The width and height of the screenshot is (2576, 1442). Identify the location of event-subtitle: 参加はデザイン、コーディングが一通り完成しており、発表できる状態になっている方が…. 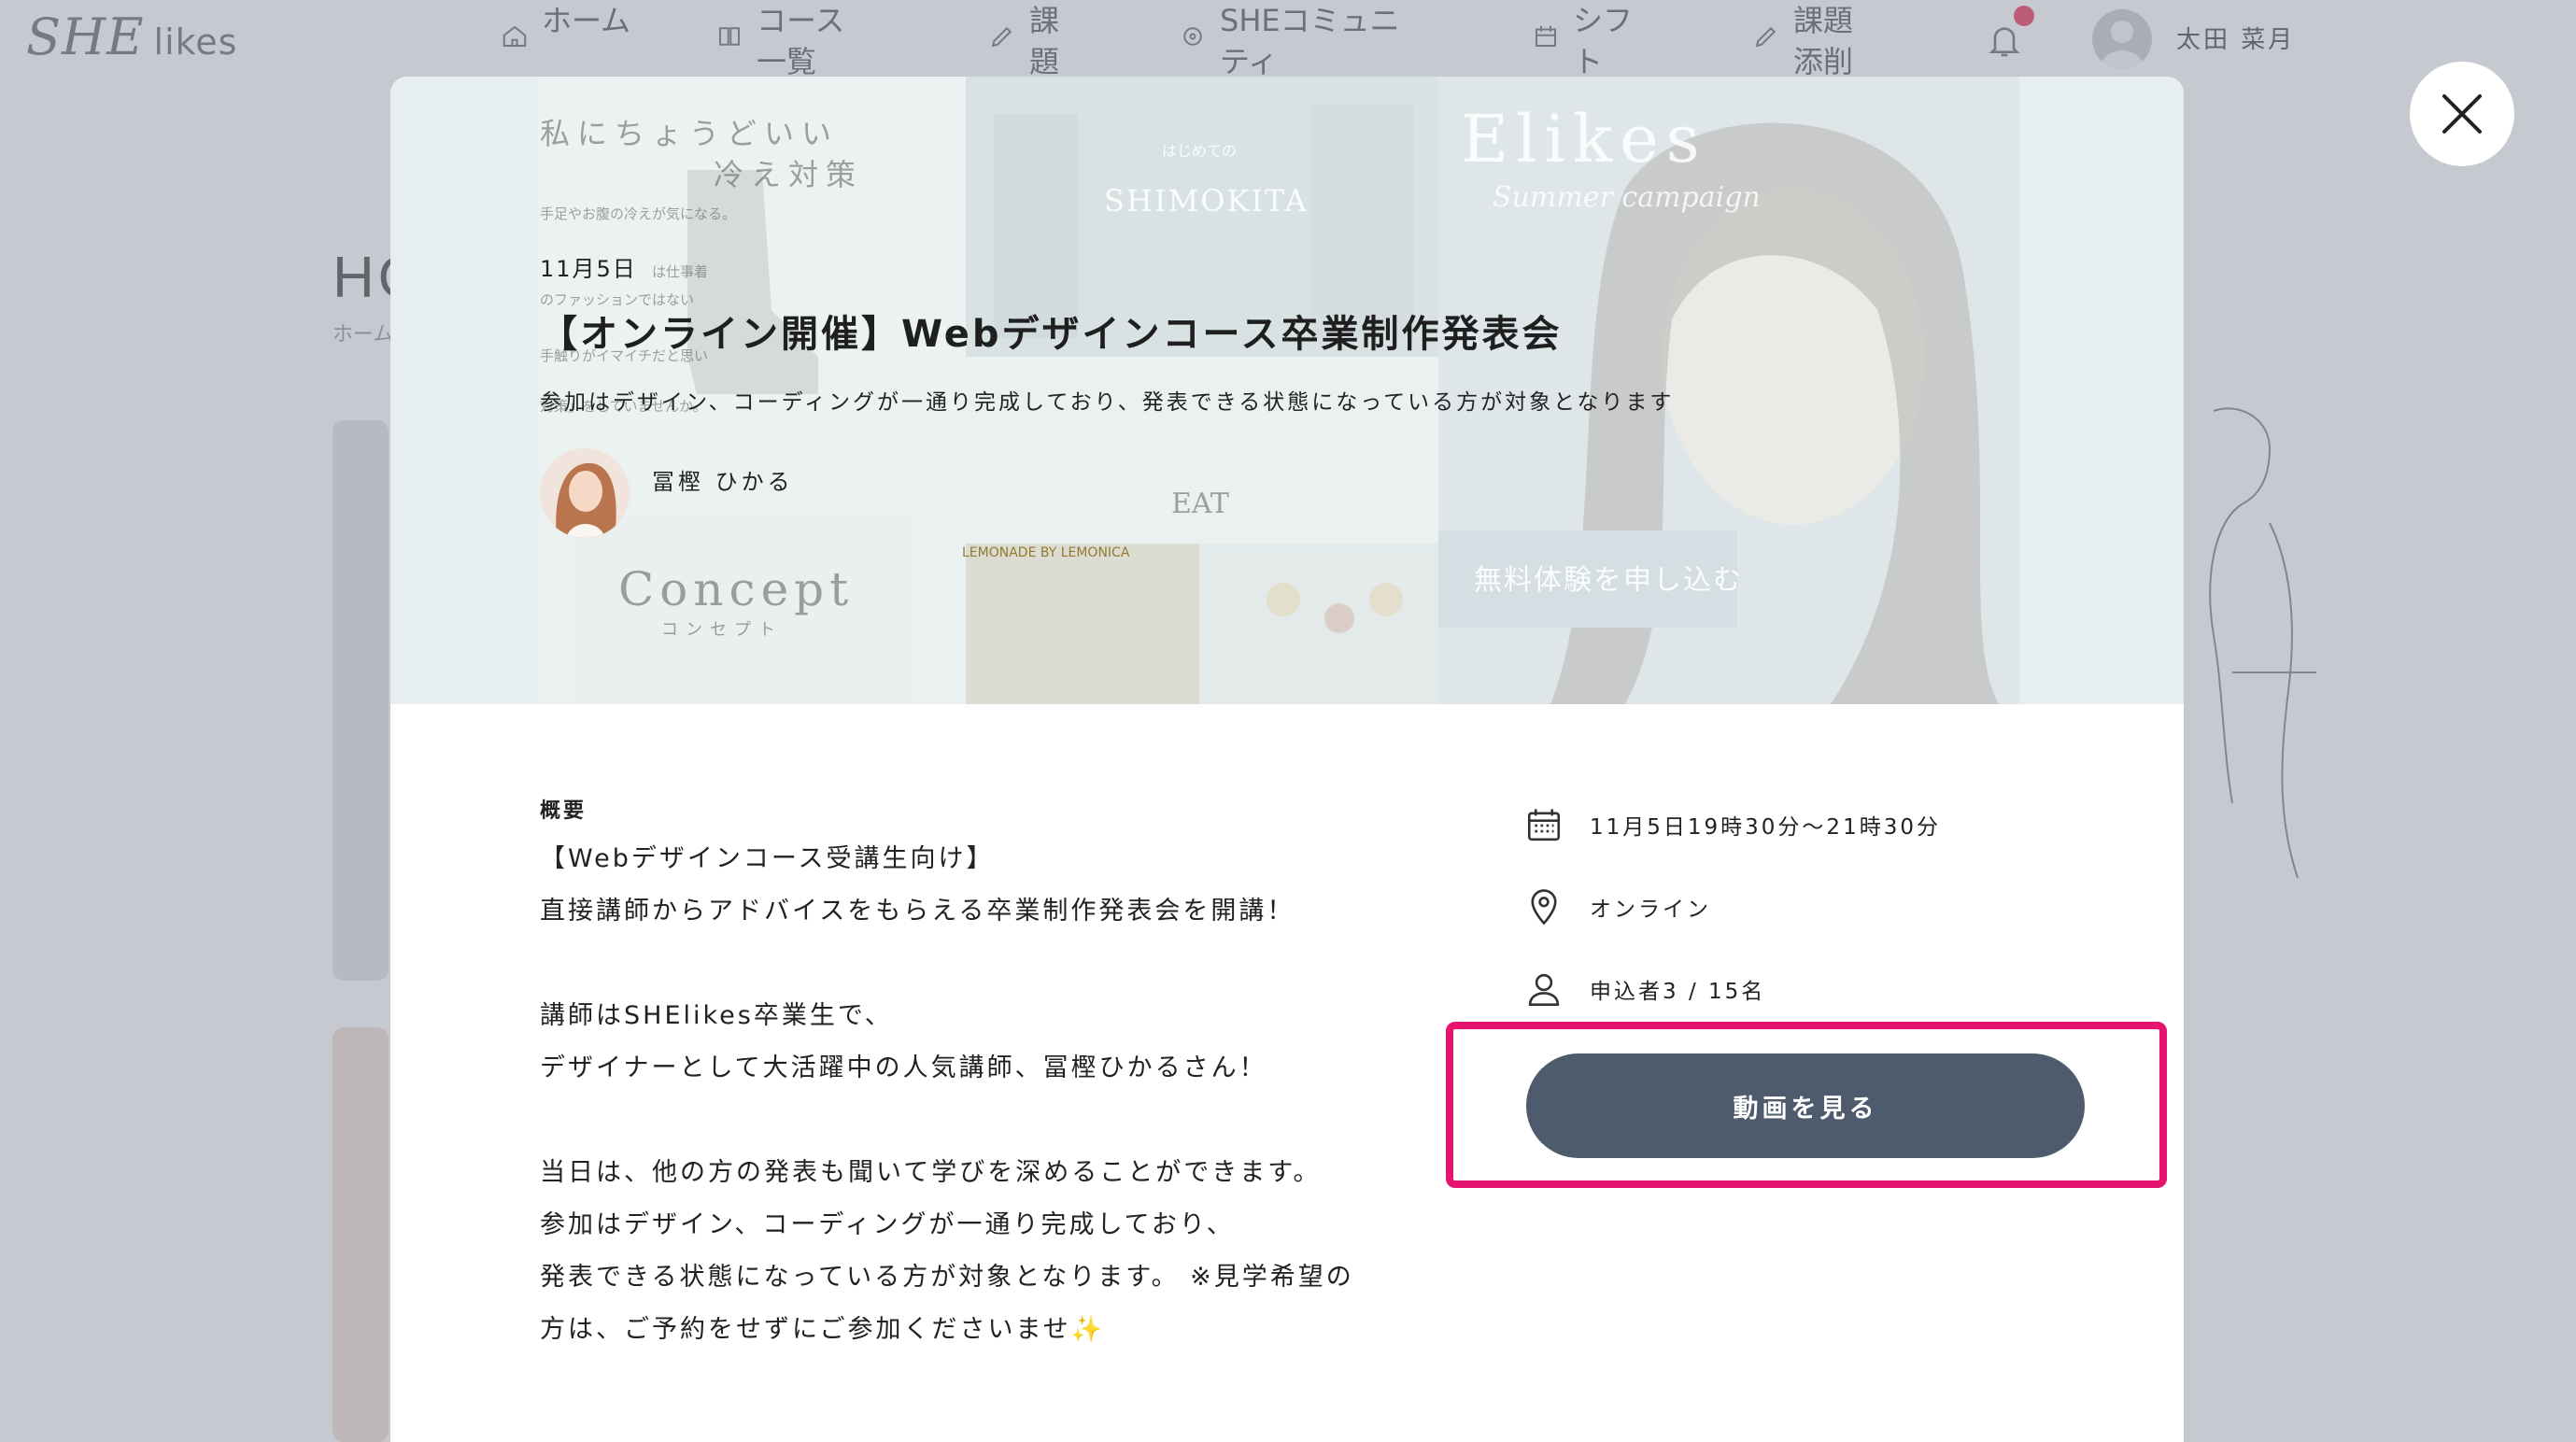
(1107, 402).